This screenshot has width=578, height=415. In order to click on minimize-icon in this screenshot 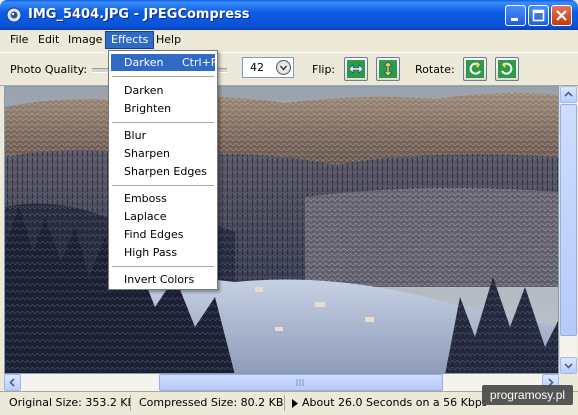, I will do `click(514, 19)`.